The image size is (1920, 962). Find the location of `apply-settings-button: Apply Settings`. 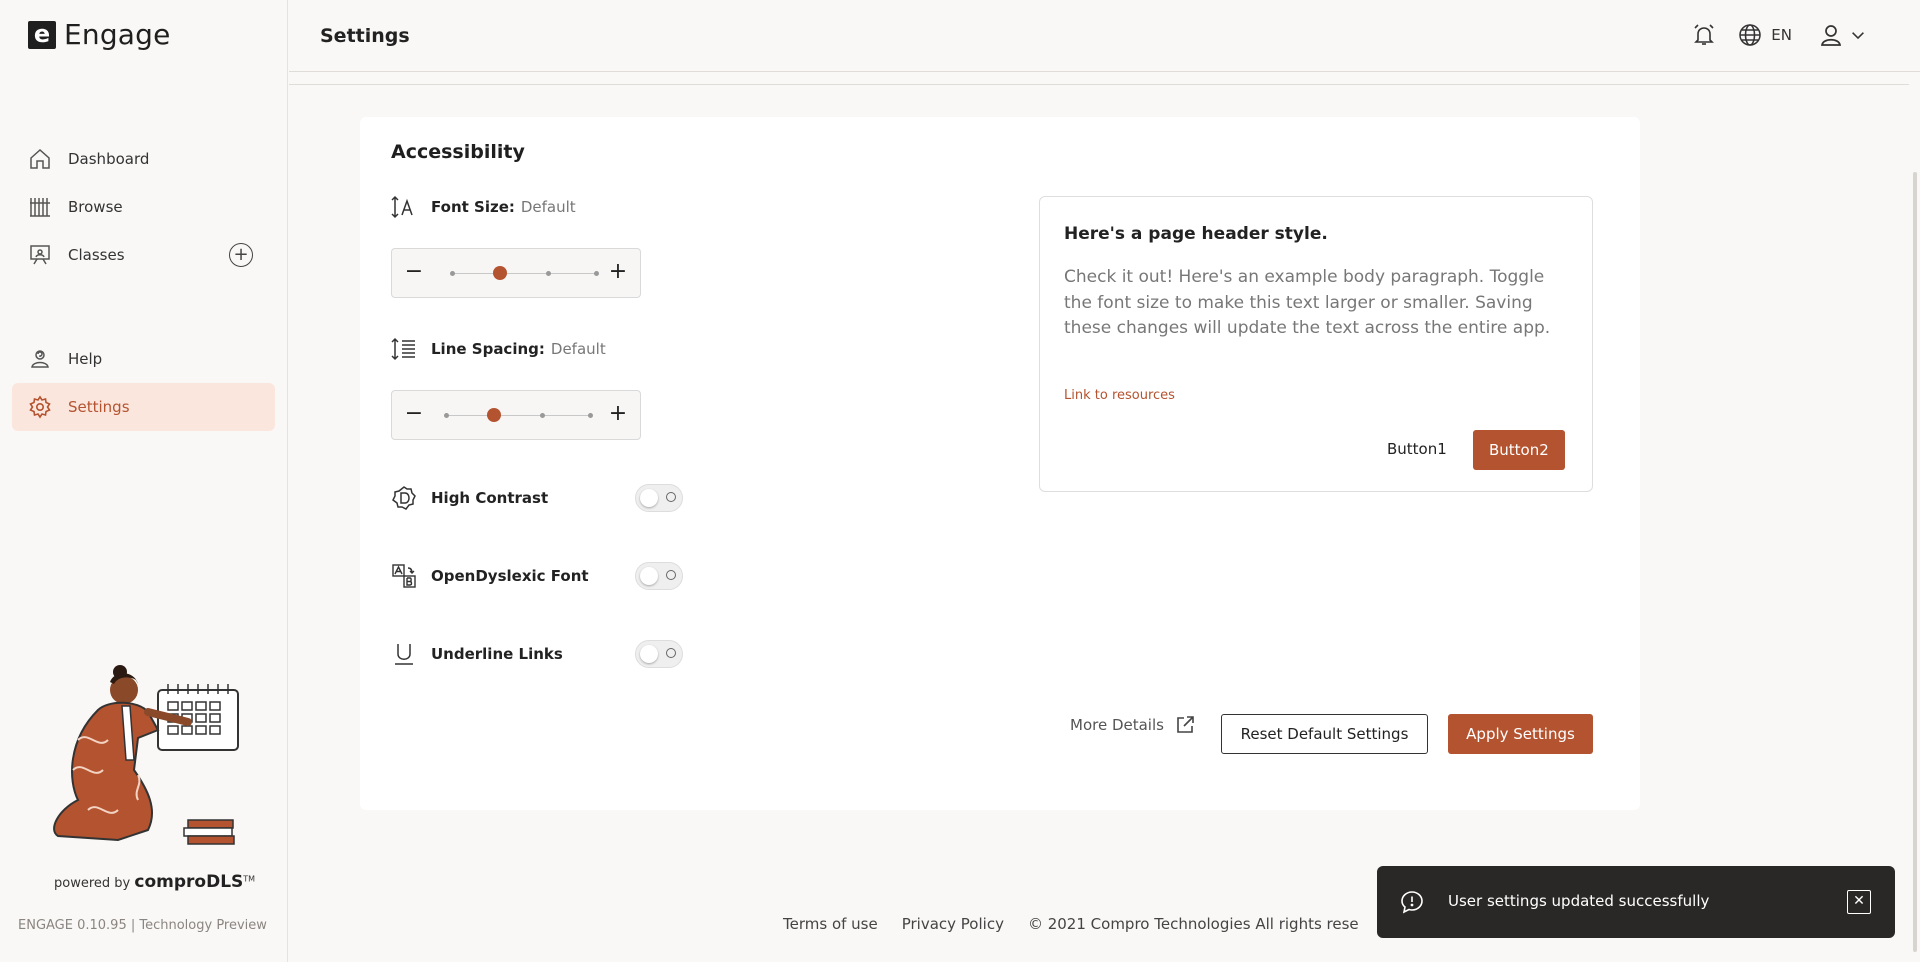

apply-settings-button: Apply Settings is located at coordinates (1520, 734).